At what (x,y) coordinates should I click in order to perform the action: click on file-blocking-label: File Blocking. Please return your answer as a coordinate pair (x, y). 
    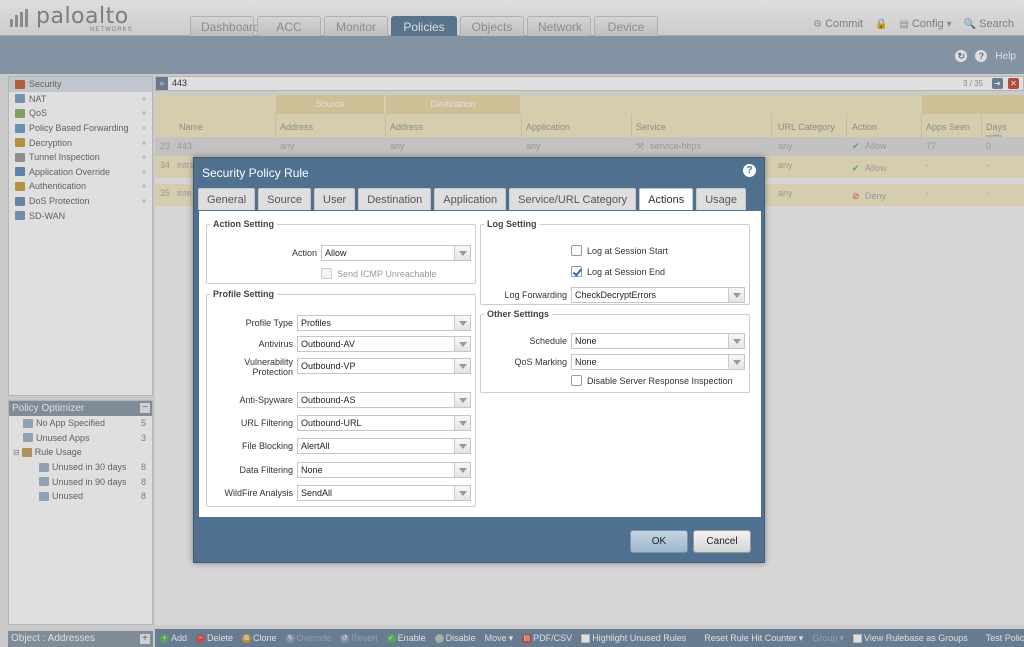
    Looking at the image, I should click on (267, 446).